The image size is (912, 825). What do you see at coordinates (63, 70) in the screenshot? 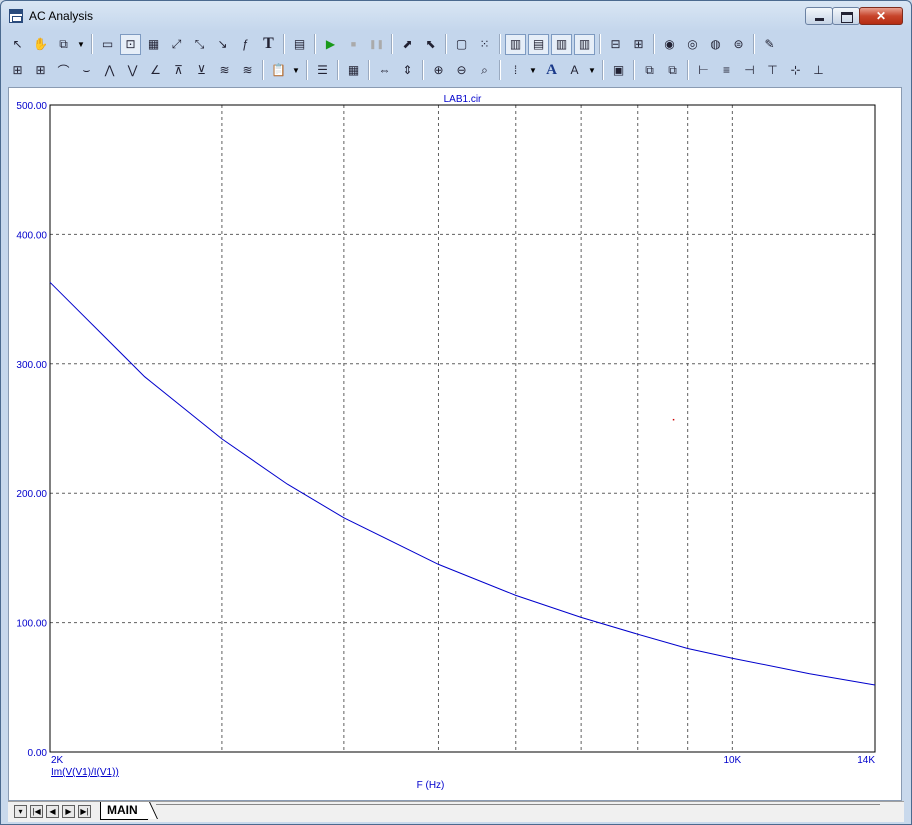
I see `peak-tool-icon: ⌒` at bounding box center [63, 70].